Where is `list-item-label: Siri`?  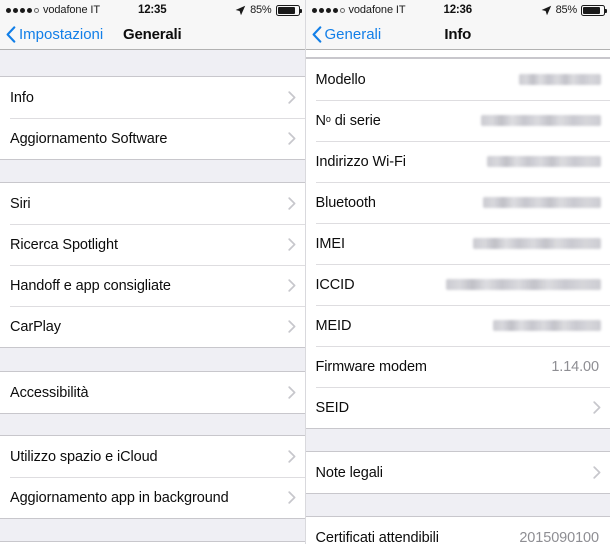
list-item-label: Siri is located at coordinates (20, 203).